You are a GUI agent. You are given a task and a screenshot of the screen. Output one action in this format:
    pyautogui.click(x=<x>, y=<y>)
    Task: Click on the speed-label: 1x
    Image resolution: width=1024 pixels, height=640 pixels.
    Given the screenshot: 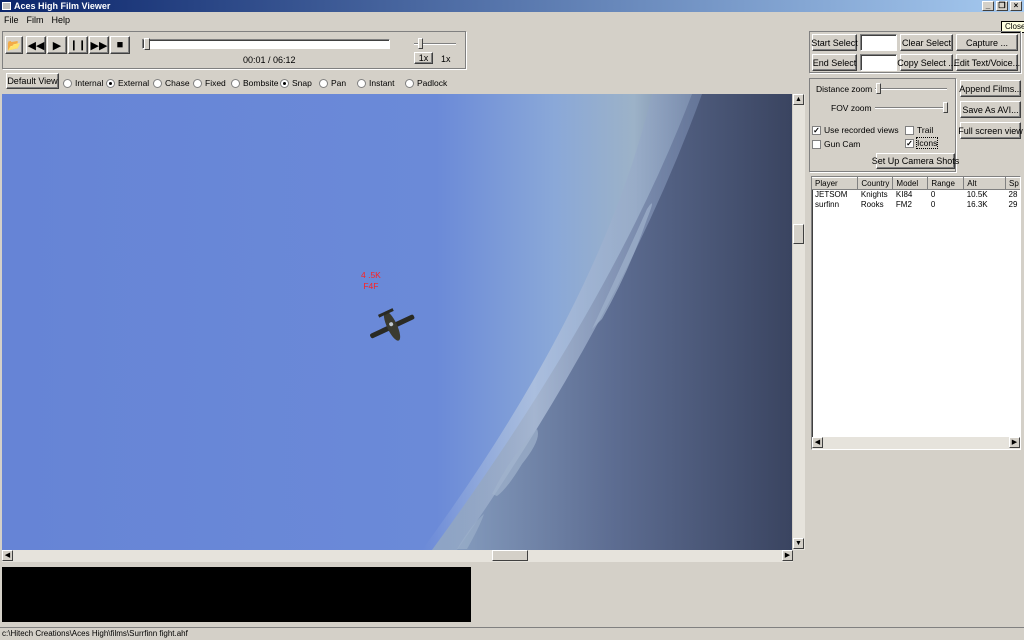 What is the action you would take?
    pyautogui.click(x=446, y=59)
    